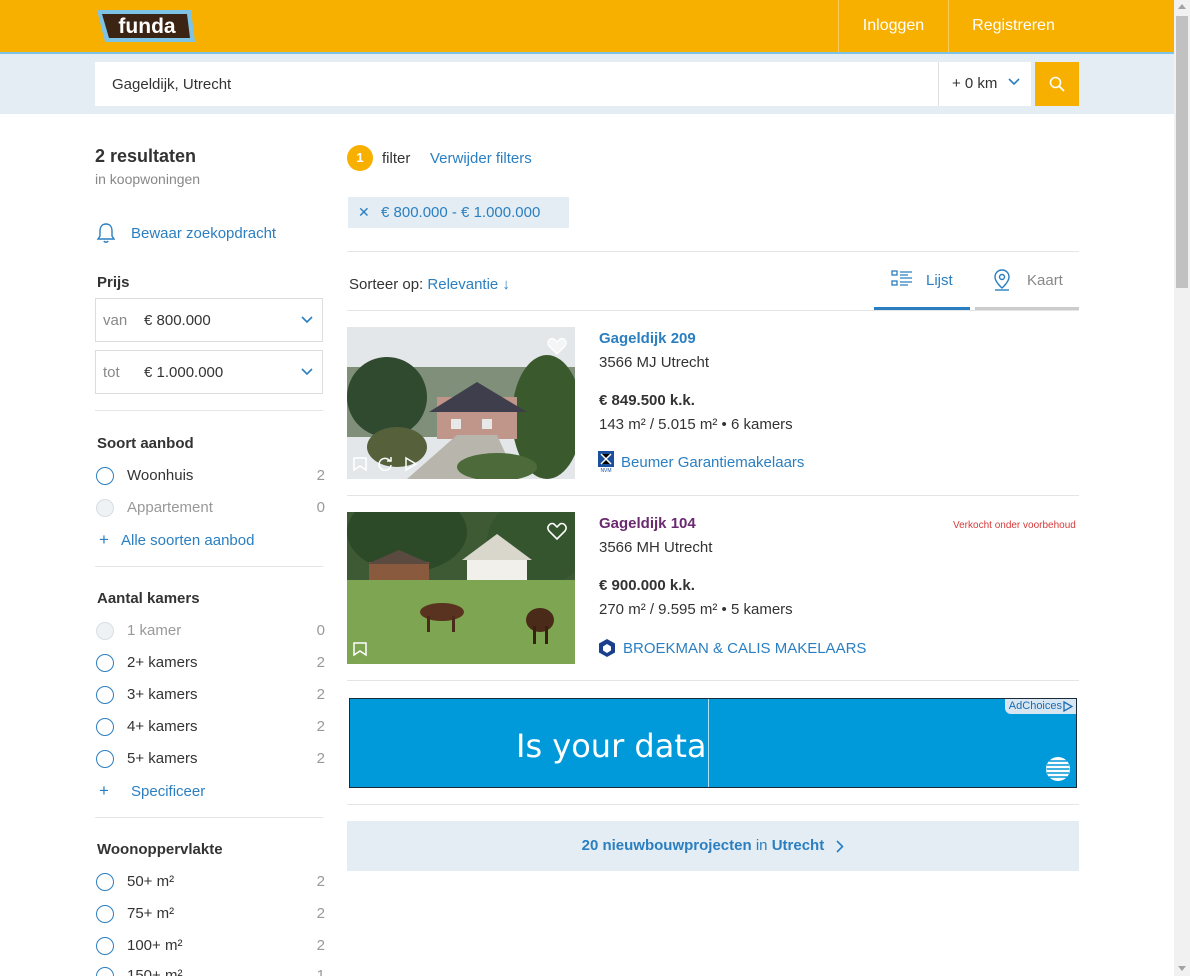  What do you see at coordinates (210, 695) in the screenshot?
I see `rooms-option: 3+ kamers 2` at bounding box center [210, 695].